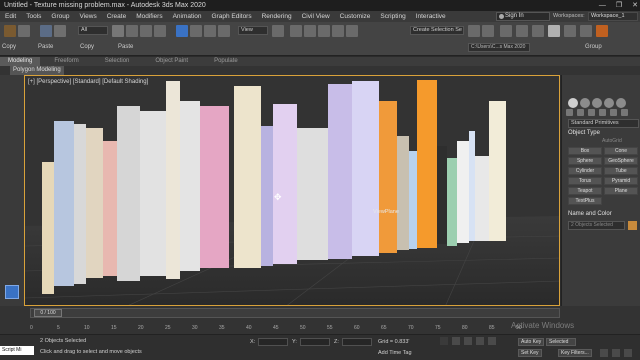  Describe the element at coordinates (60, 31) in the screenshot. I see `unlink-icon` at that location.